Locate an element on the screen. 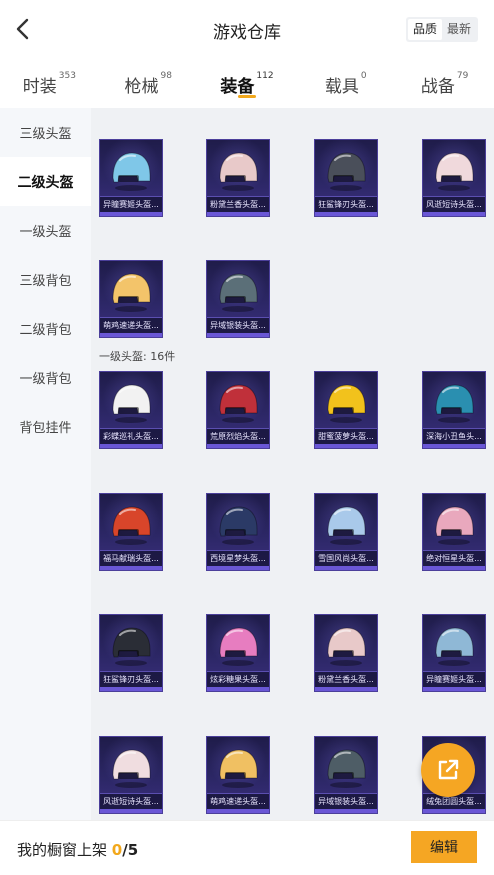  sidebar-item-level1-helmet: 一级头盔 is located at coordinates (45, 230).